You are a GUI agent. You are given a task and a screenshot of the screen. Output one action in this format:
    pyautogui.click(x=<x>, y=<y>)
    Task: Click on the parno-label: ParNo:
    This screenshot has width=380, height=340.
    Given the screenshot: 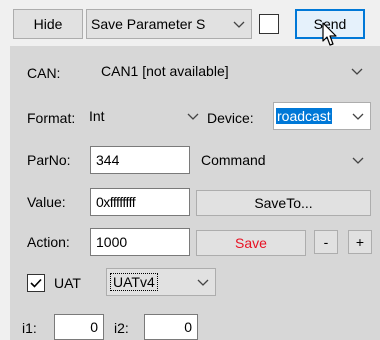 What is the action you would take?
    pyautogui.click(x=49, y=160)
    